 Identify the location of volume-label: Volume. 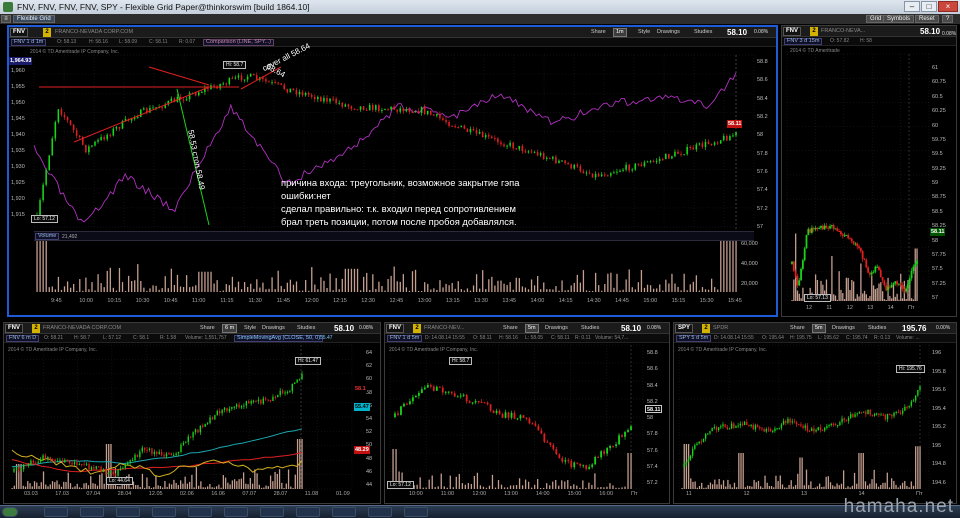
(47, 236).